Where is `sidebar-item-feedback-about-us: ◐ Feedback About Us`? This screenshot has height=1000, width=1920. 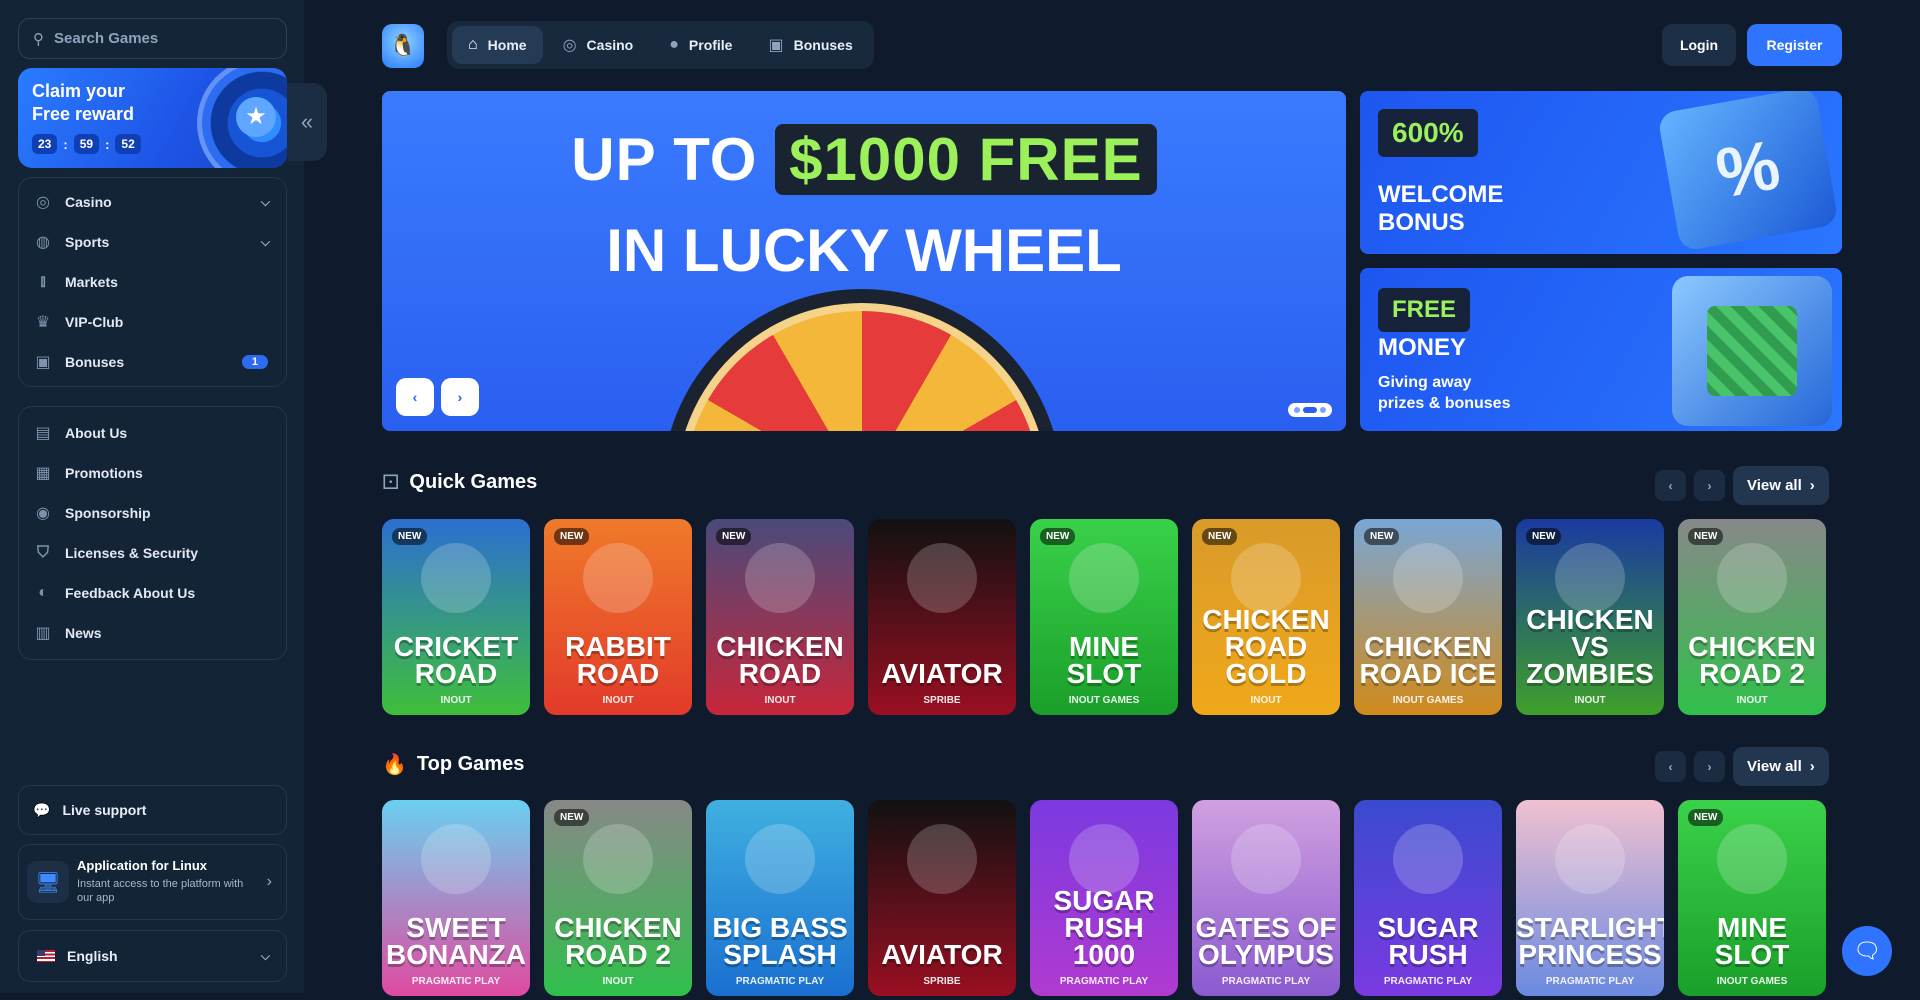
sidebar-item-feedback-about-us: ◐ Feedback About Us is located at coordinates (152, 593).